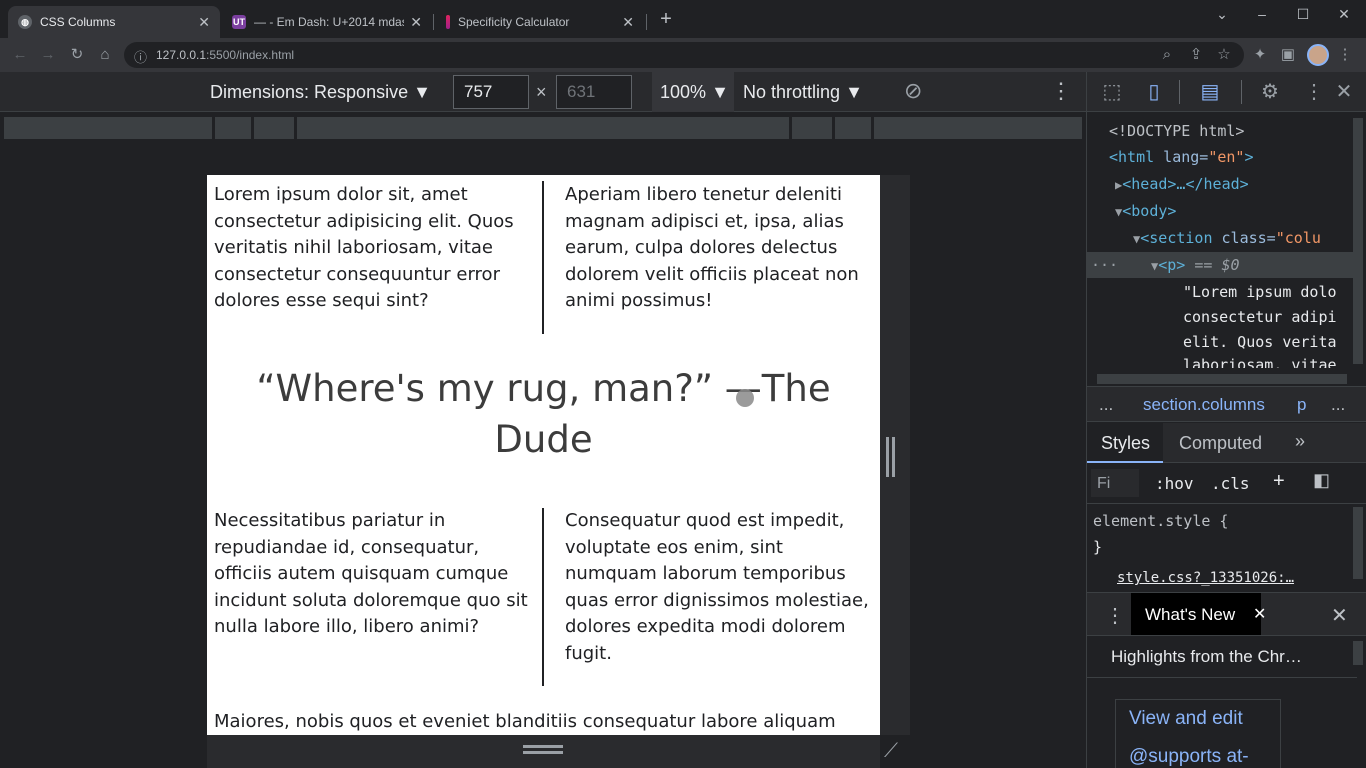 The width and height of the screenshot is (1366, 768). What do you see at coordinates (745, 398) in the screenshot?
I see `cursor-indicator` at bounding box center [745, 398].